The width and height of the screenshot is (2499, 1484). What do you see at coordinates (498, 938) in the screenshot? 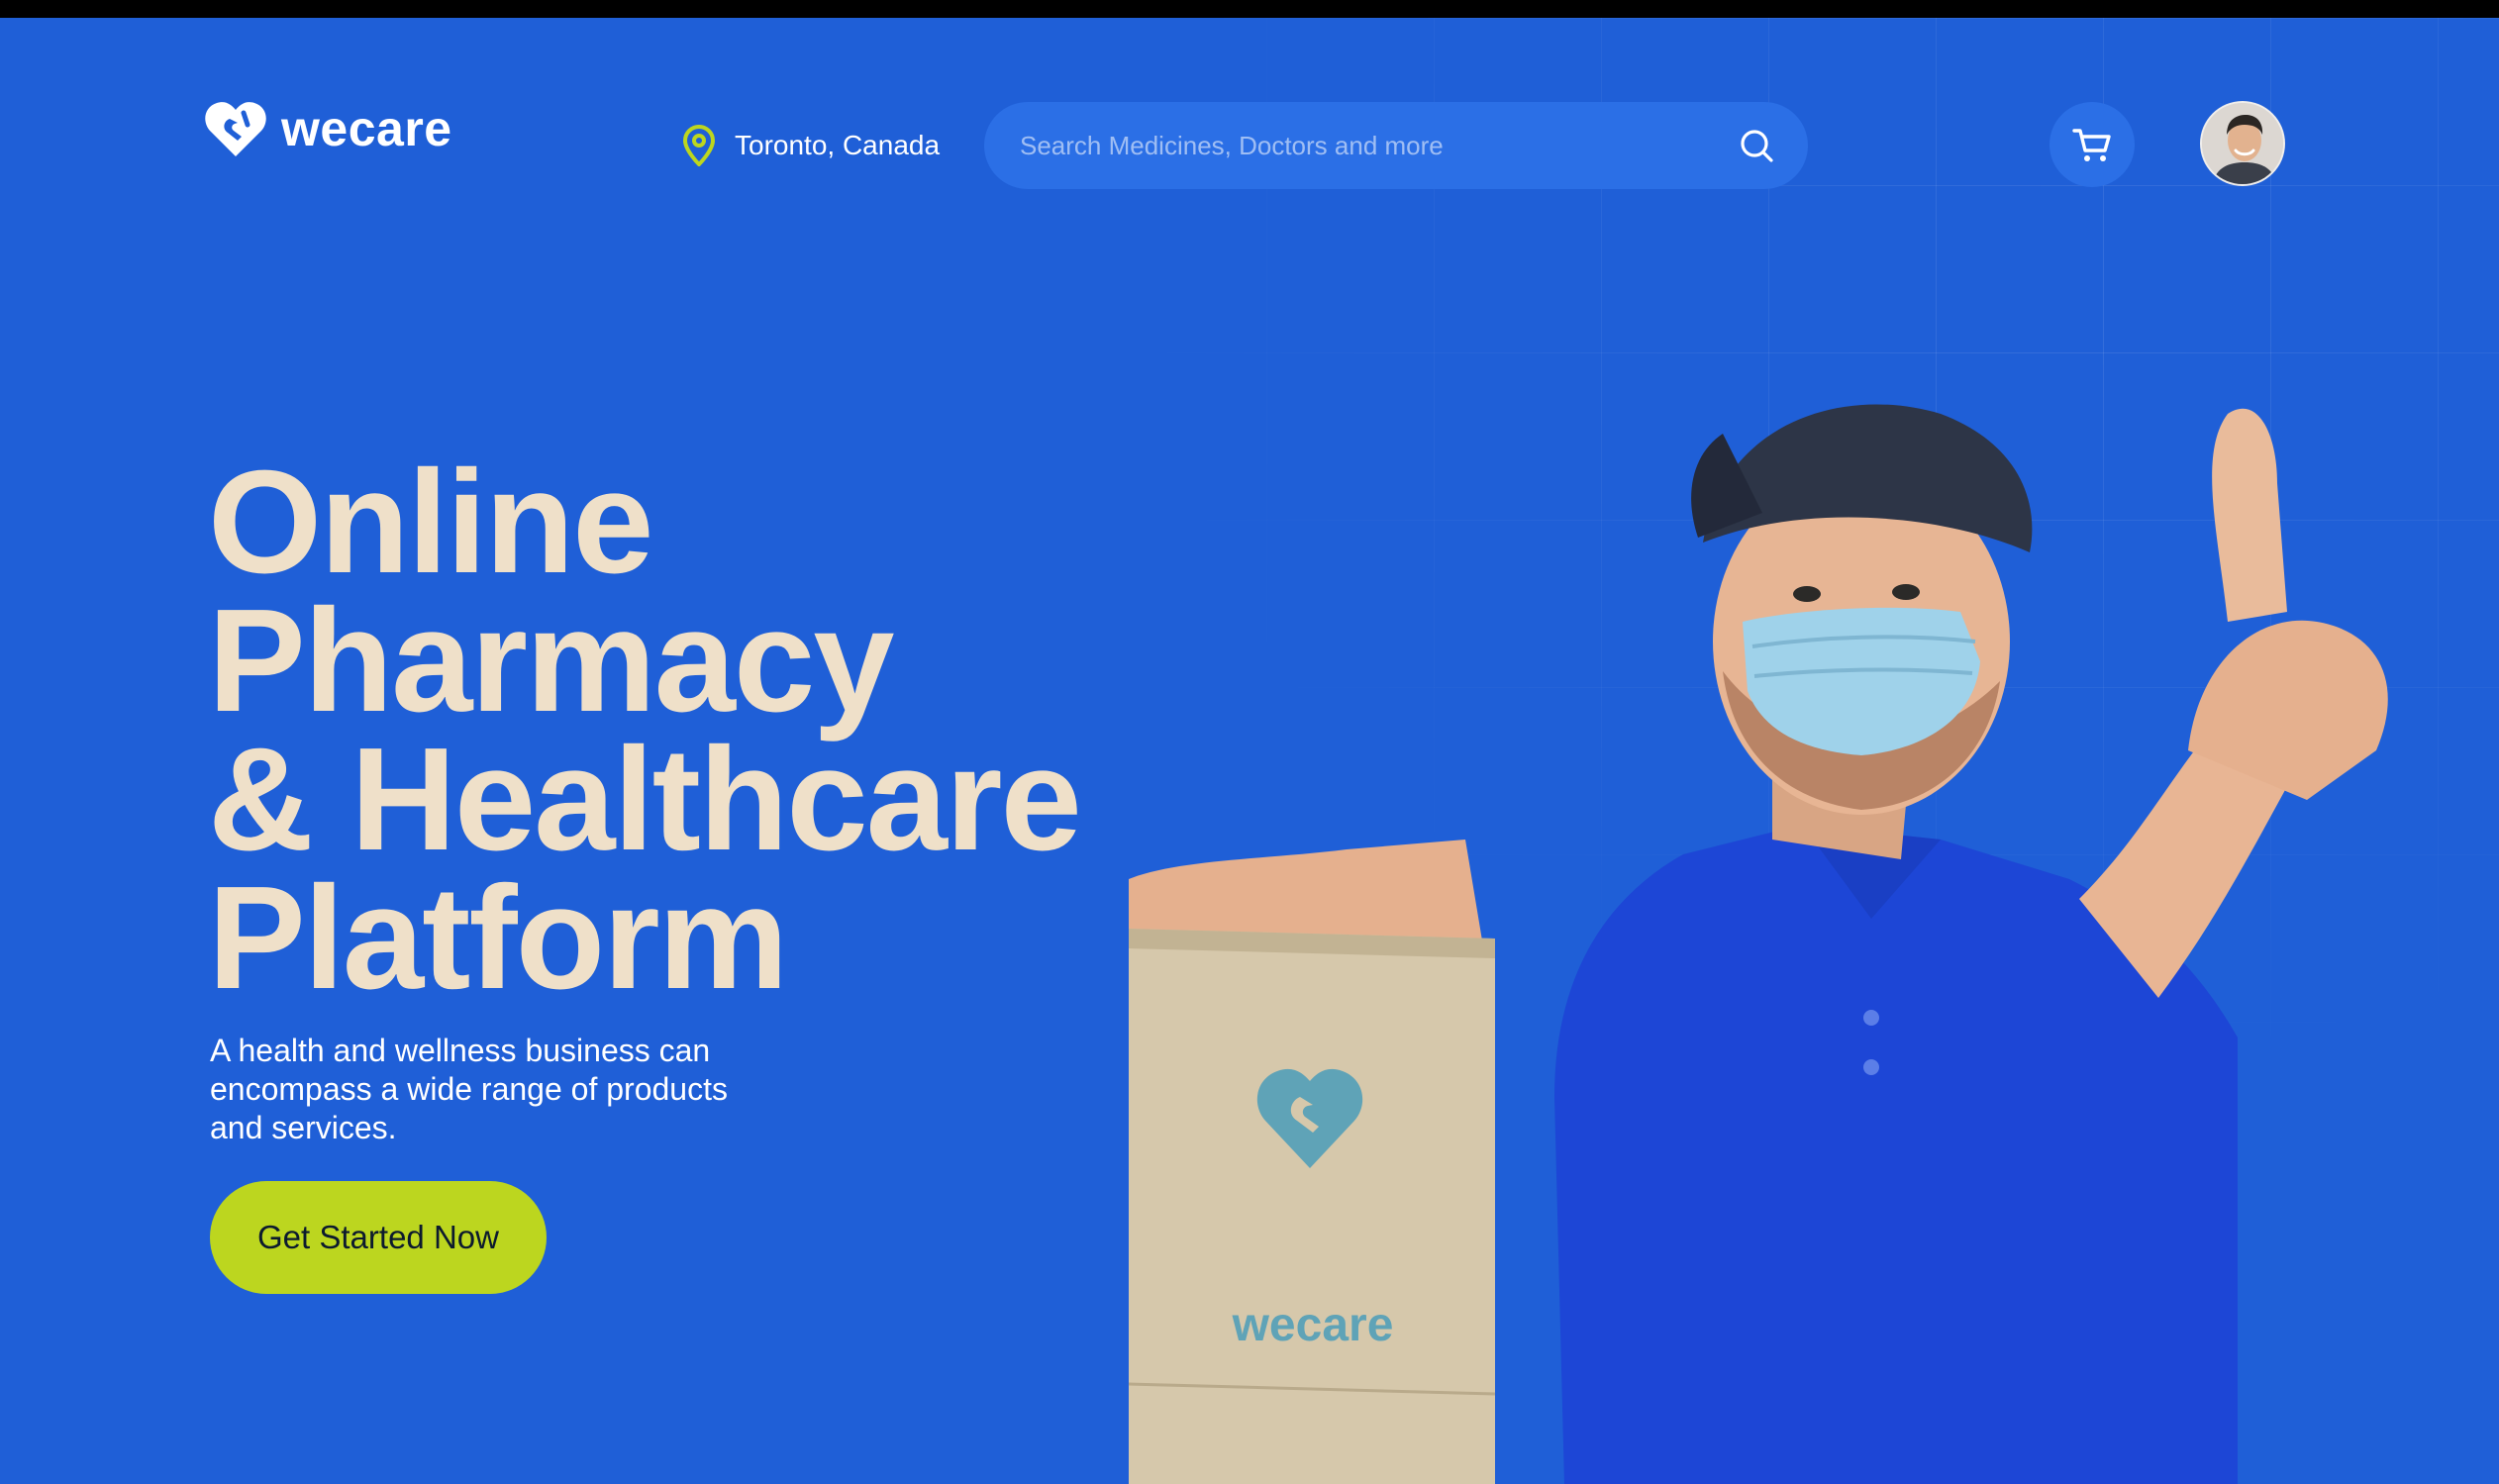
I see `headline-line: Platform` at bounding box center [498, 938].